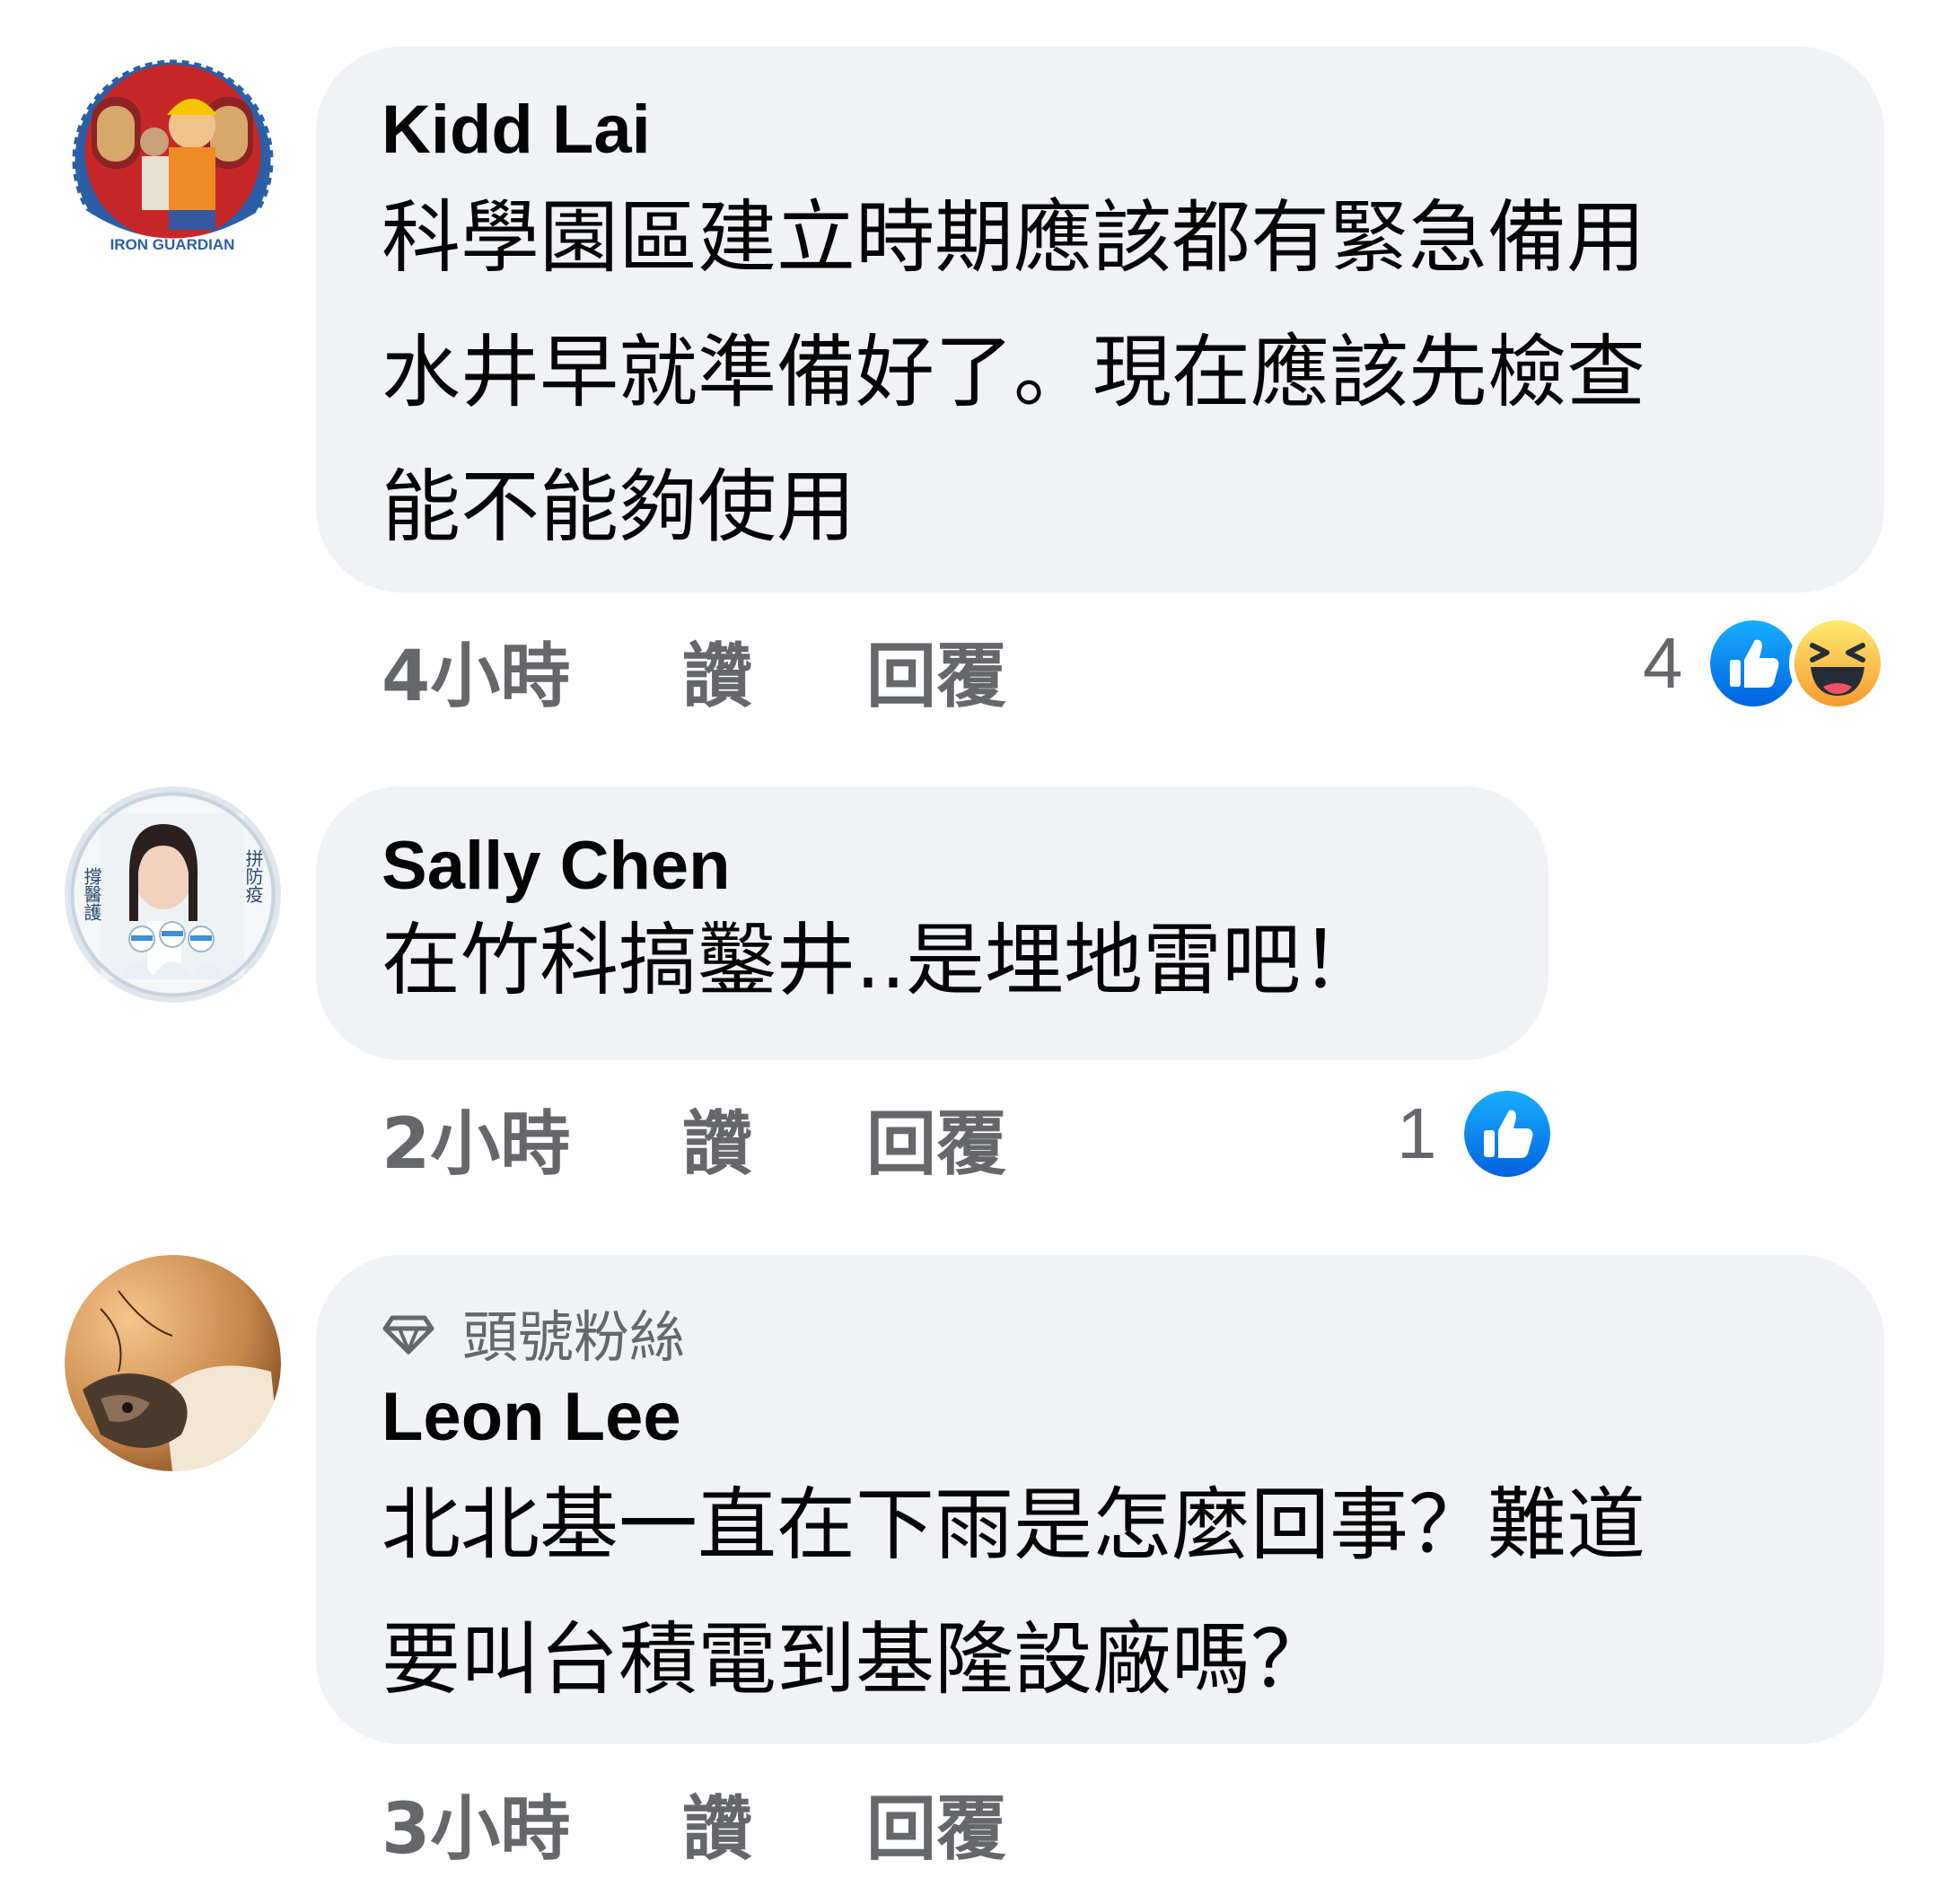 The width and height of the screenshot is (1939, 1904). I want to click on comment-actions: 4小時 讚 回覆, so click(694, 670).